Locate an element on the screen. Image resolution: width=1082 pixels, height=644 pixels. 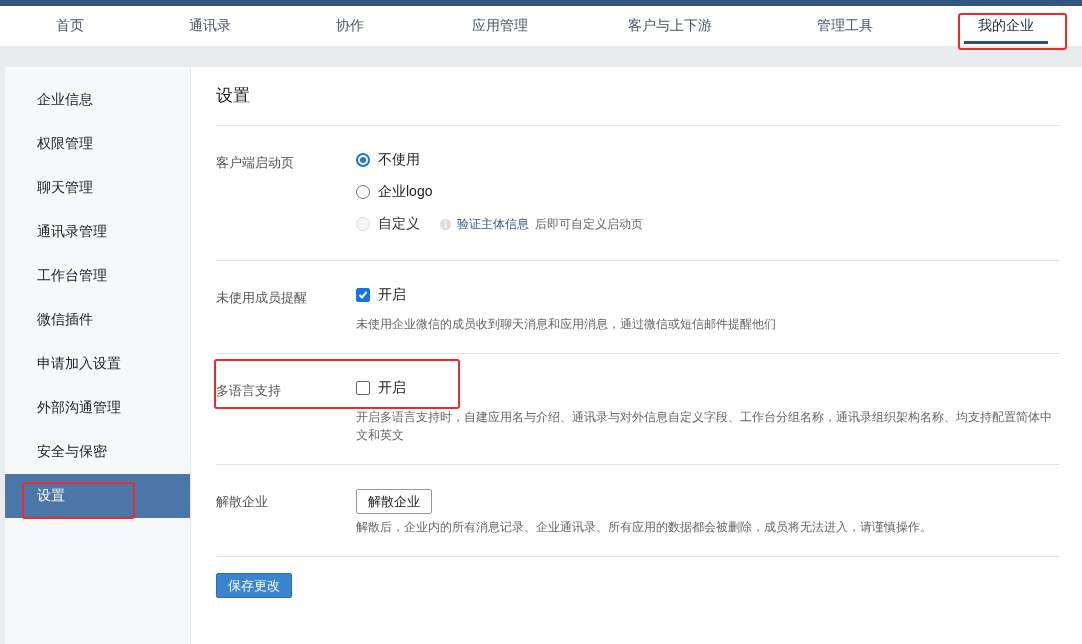
hint-text: 后即可自定义启动页 is located at coordinates (589, 224).